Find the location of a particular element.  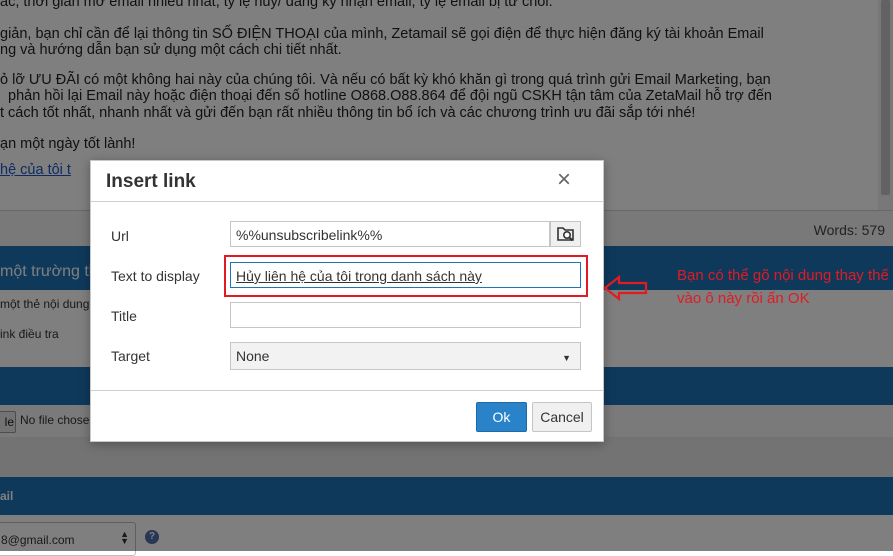

target-select: None ▼ is located at coordinates (405, 356).